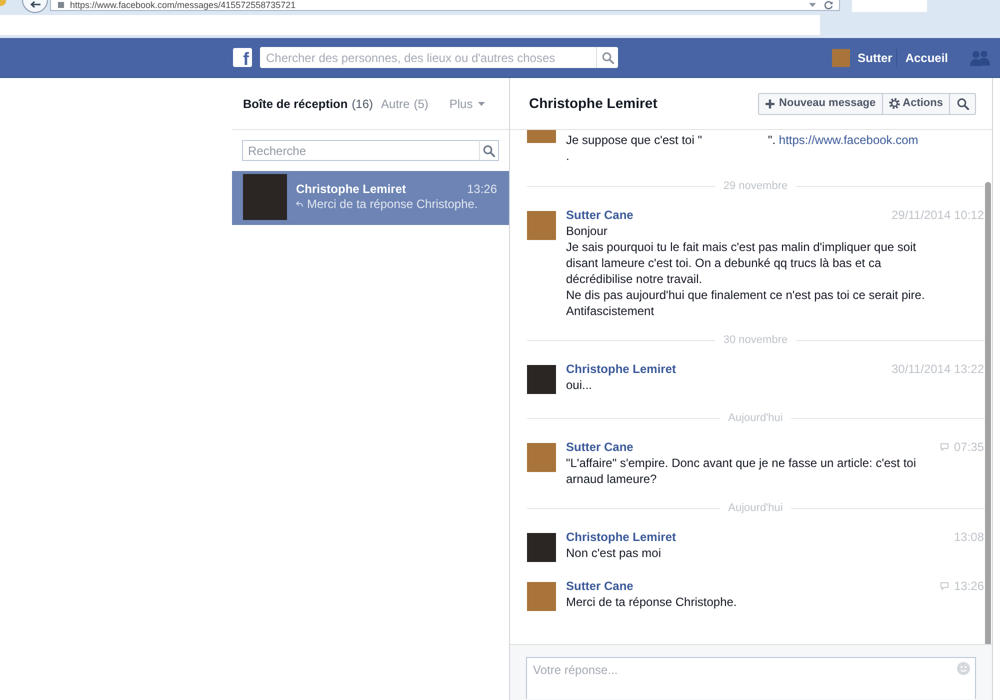 This screenshot has width=1000, height=700. Describe the element at coordinates (360, 150) in the screenshot. I see `search-field: Recherche` at that location.